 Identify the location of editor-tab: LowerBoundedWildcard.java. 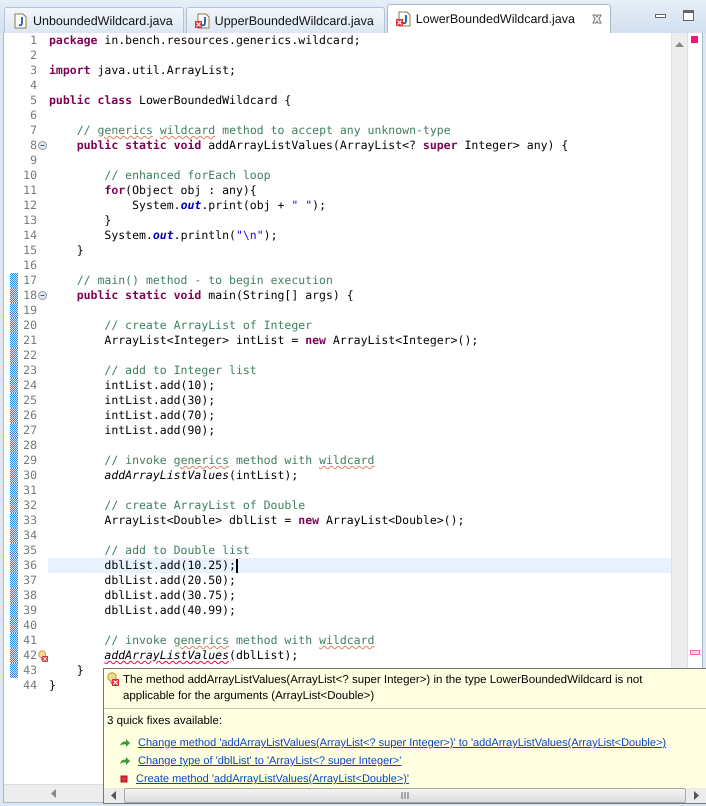
(498, 18).